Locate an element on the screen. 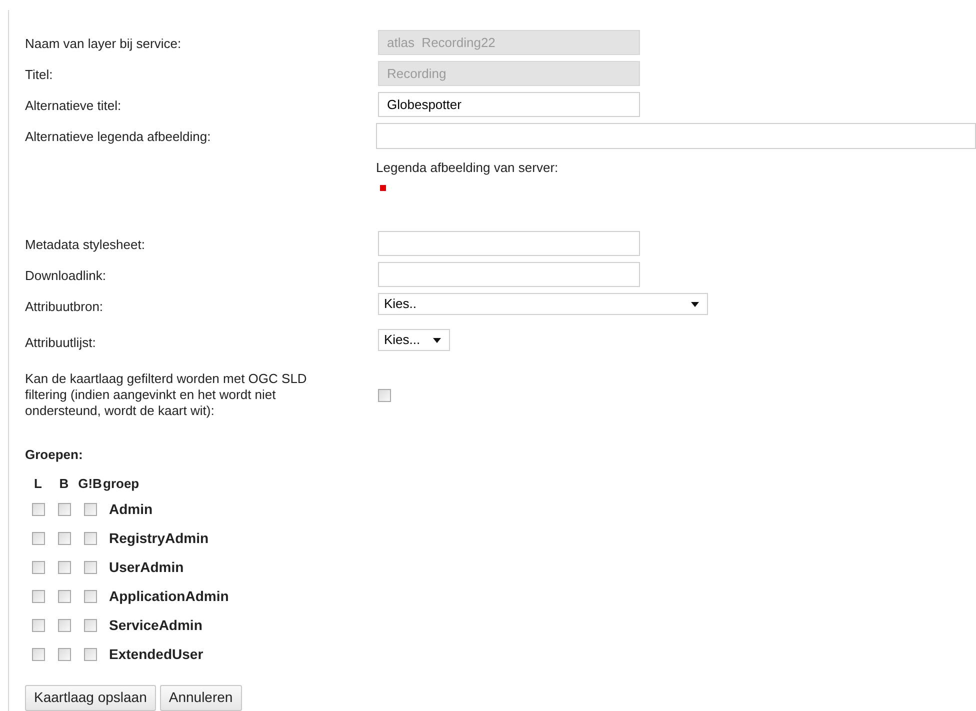  column-header: G!B is located at coordinates (90, 483).